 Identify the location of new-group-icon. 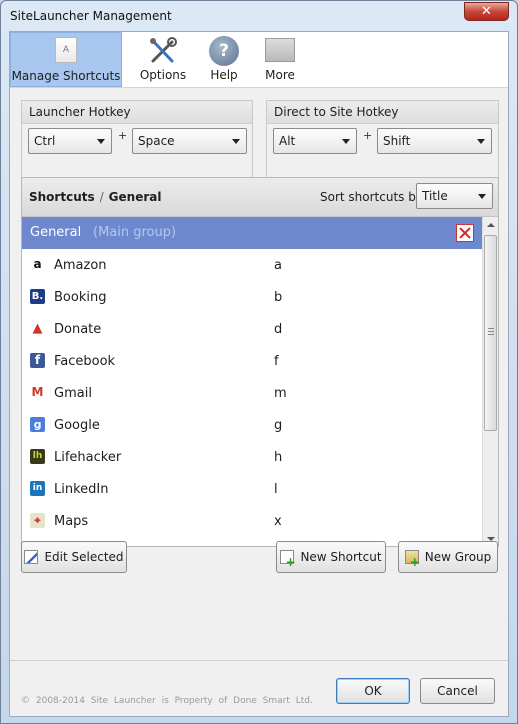
(412, 562).